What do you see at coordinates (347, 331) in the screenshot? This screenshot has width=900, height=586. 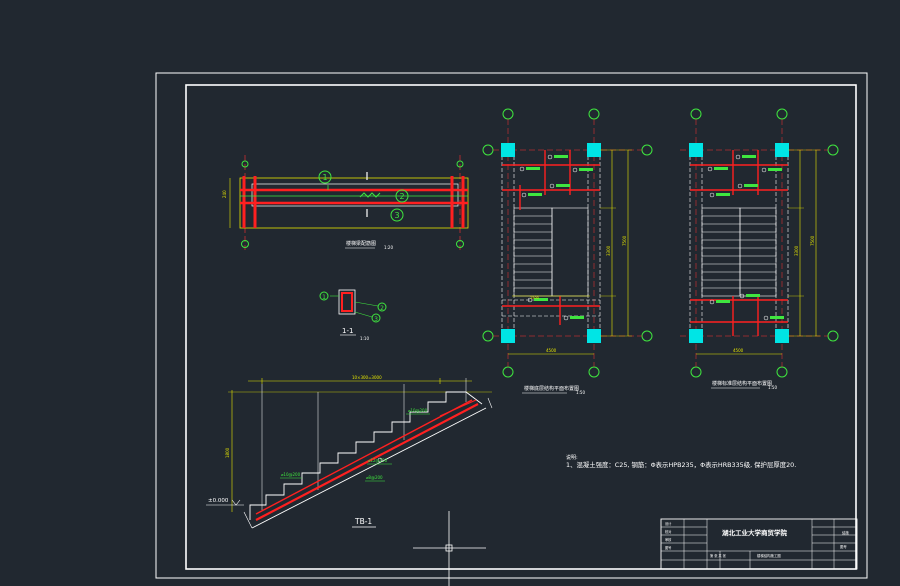 I see `section-label: 1-1` at bounding box center [347, 331].